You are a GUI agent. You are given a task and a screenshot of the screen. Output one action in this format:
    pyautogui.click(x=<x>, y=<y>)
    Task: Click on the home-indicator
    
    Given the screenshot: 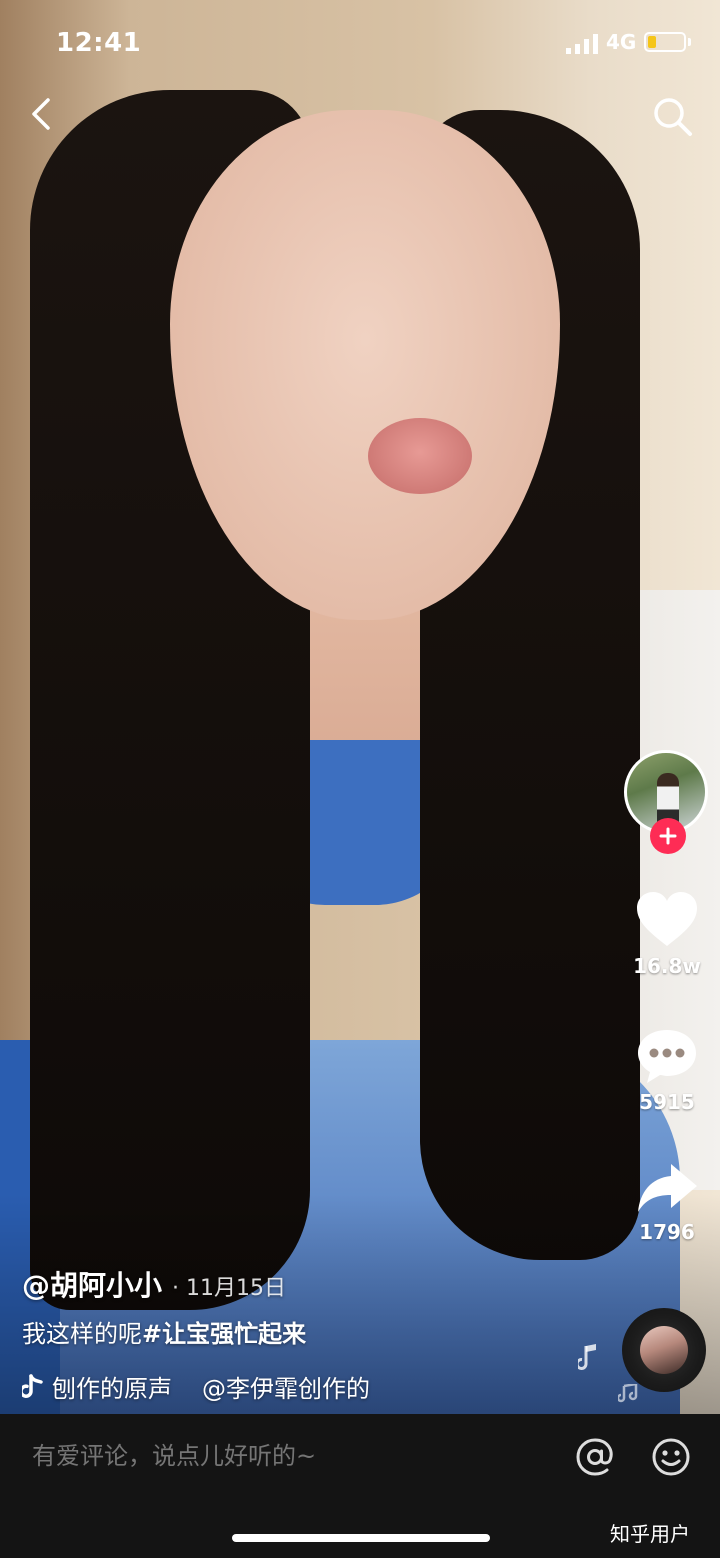 What is the action you would take?
    pyautogui.click(x=361, y=1538)
    